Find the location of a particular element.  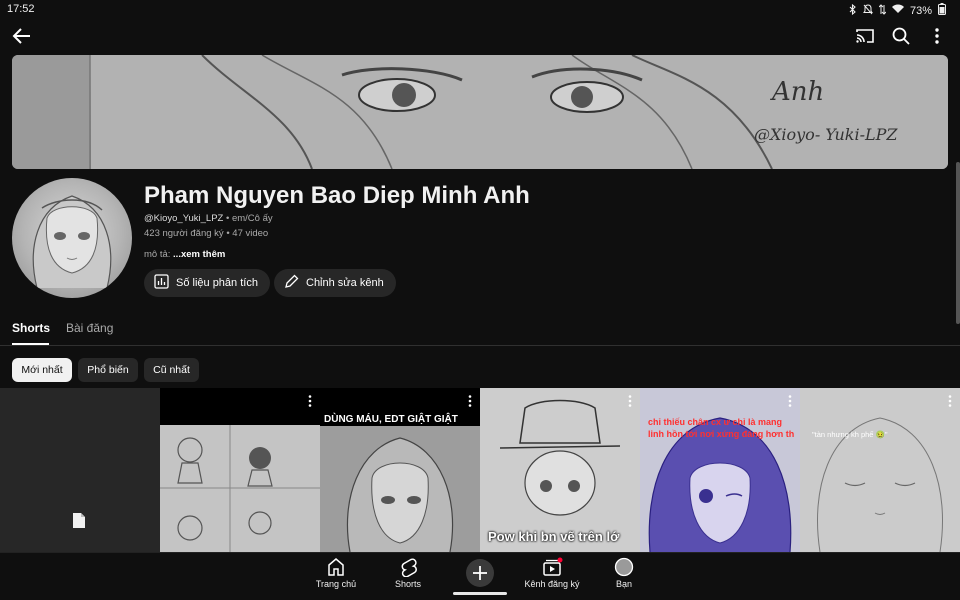

battery-icon is located at coordinates (942, 10).